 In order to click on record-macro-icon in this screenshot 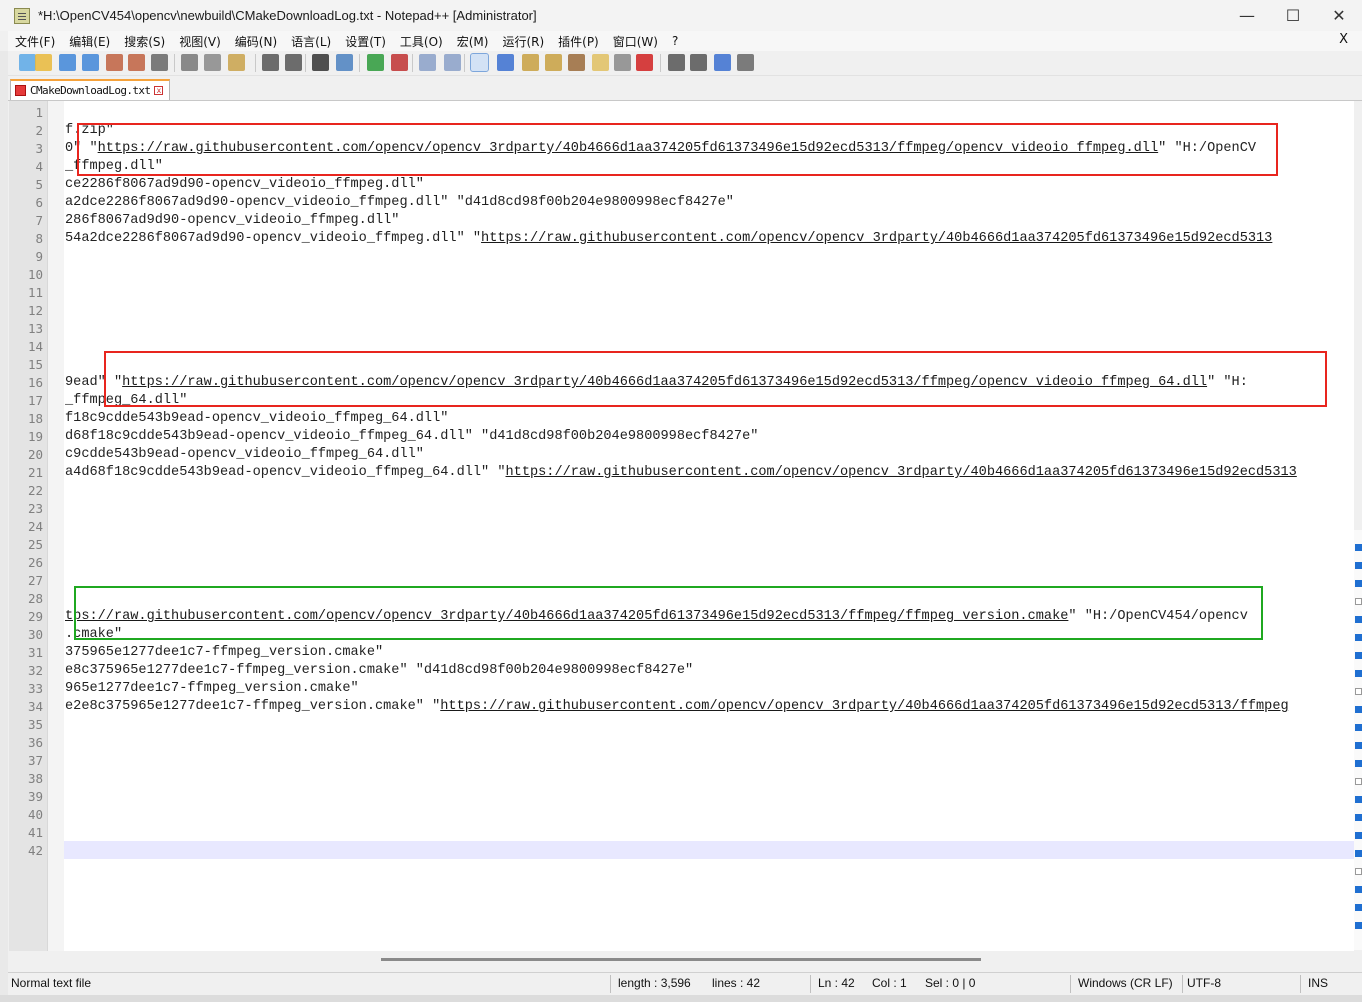, I will do `click(644, 62)`.